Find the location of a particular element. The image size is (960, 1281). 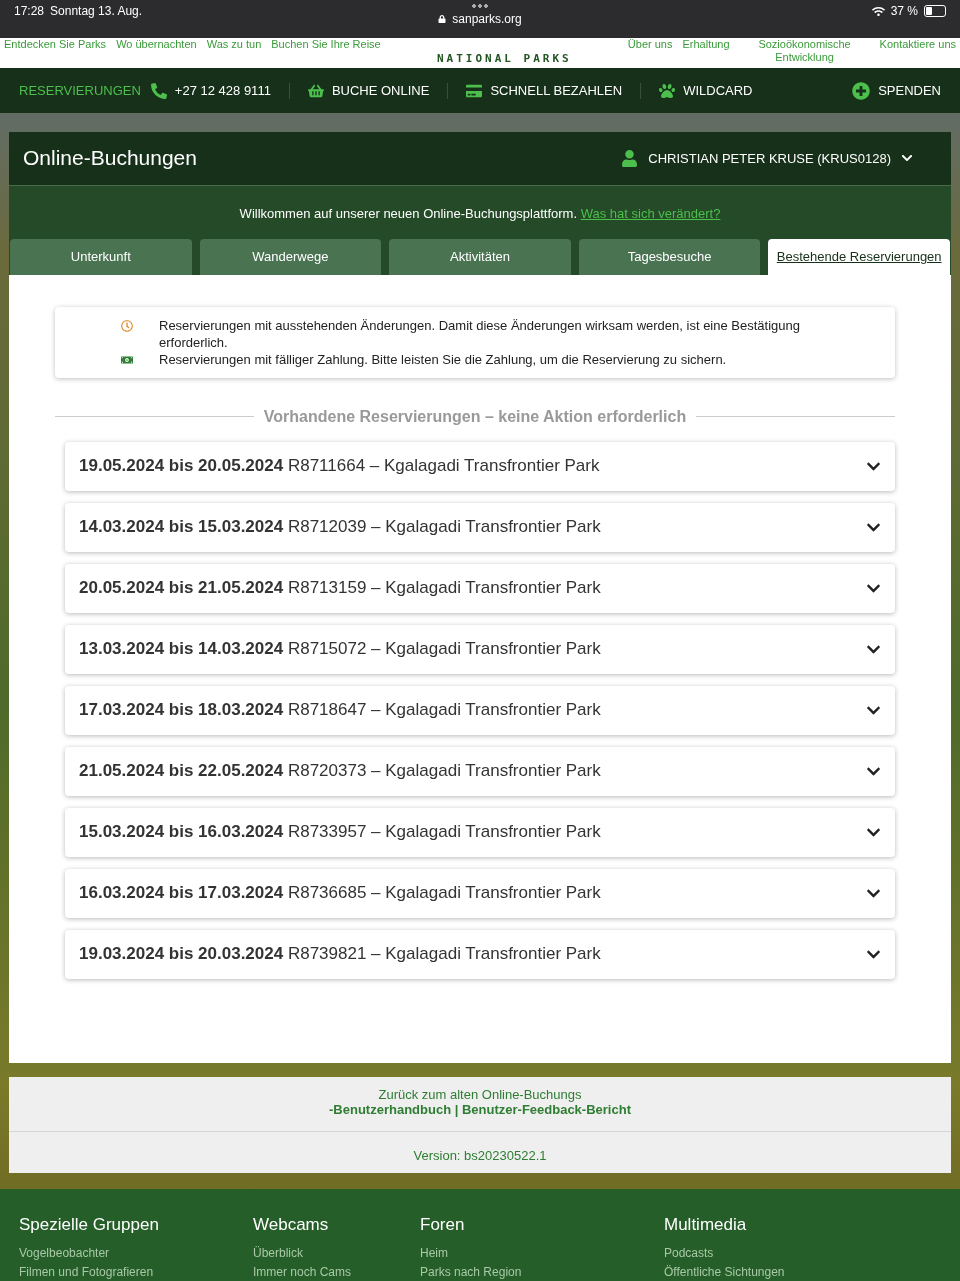

tab: Wanderwege is located at coordinates (290, 256).